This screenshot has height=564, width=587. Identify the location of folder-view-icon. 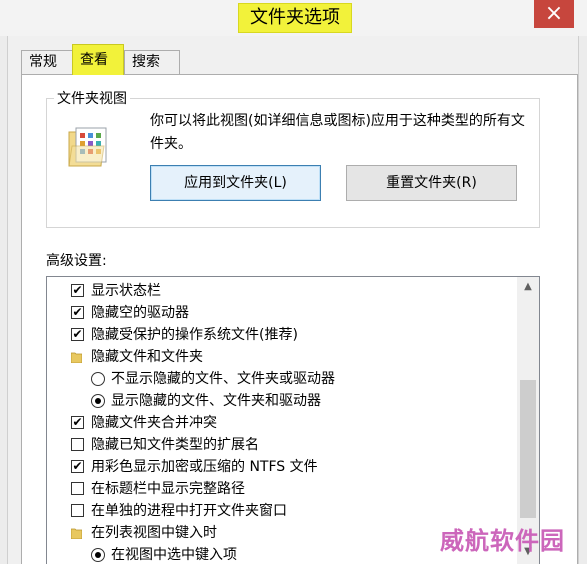
(87, 147).